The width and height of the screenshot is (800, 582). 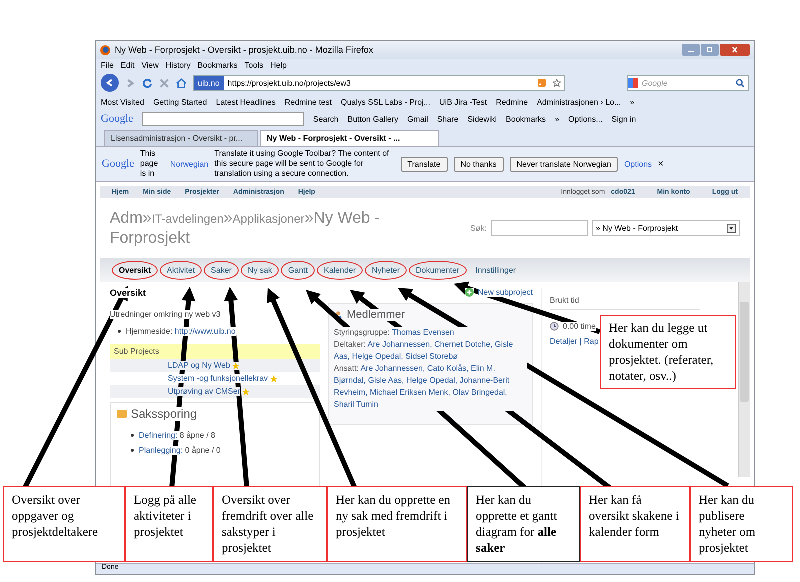 What do you see at coordinates (731, 228) in the screenshot?
I see `dropdown-icon` at bounding box center [731, 228].